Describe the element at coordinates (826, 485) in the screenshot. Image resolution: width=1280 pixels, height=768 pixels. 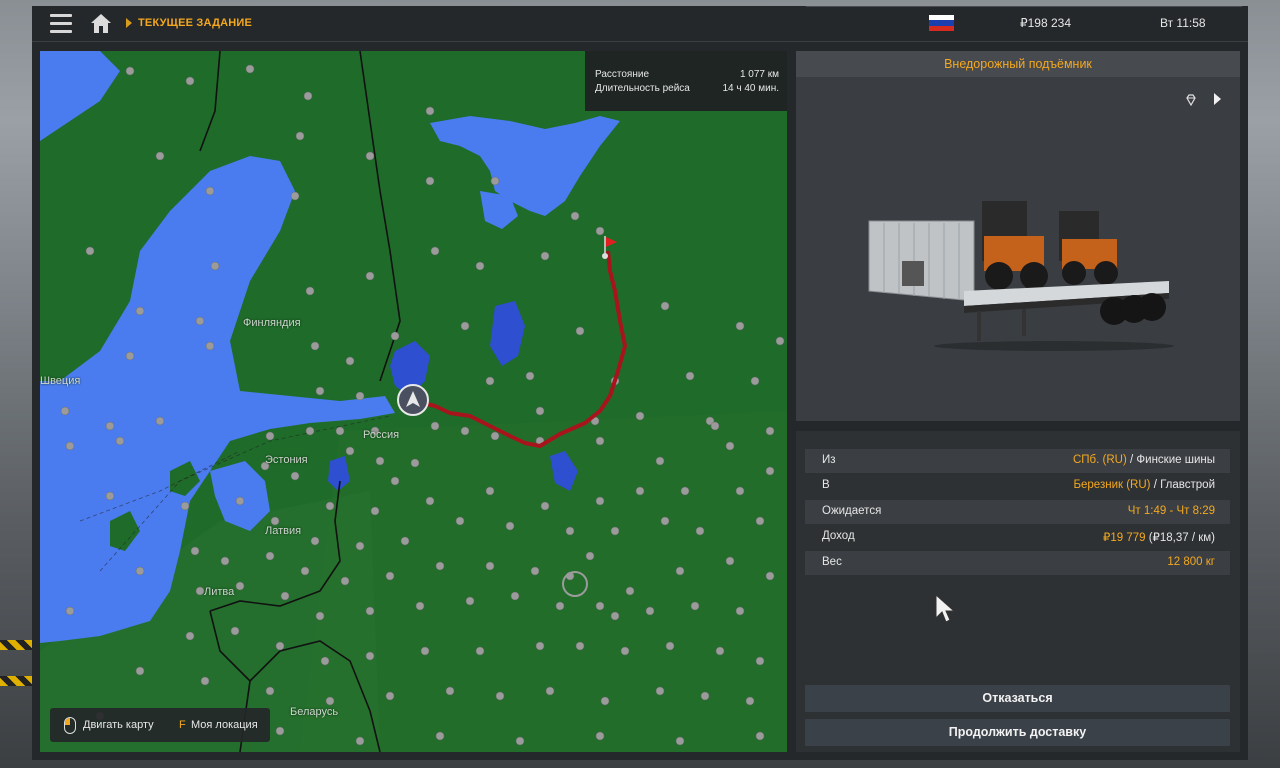
I see `to-label: В` at that location.